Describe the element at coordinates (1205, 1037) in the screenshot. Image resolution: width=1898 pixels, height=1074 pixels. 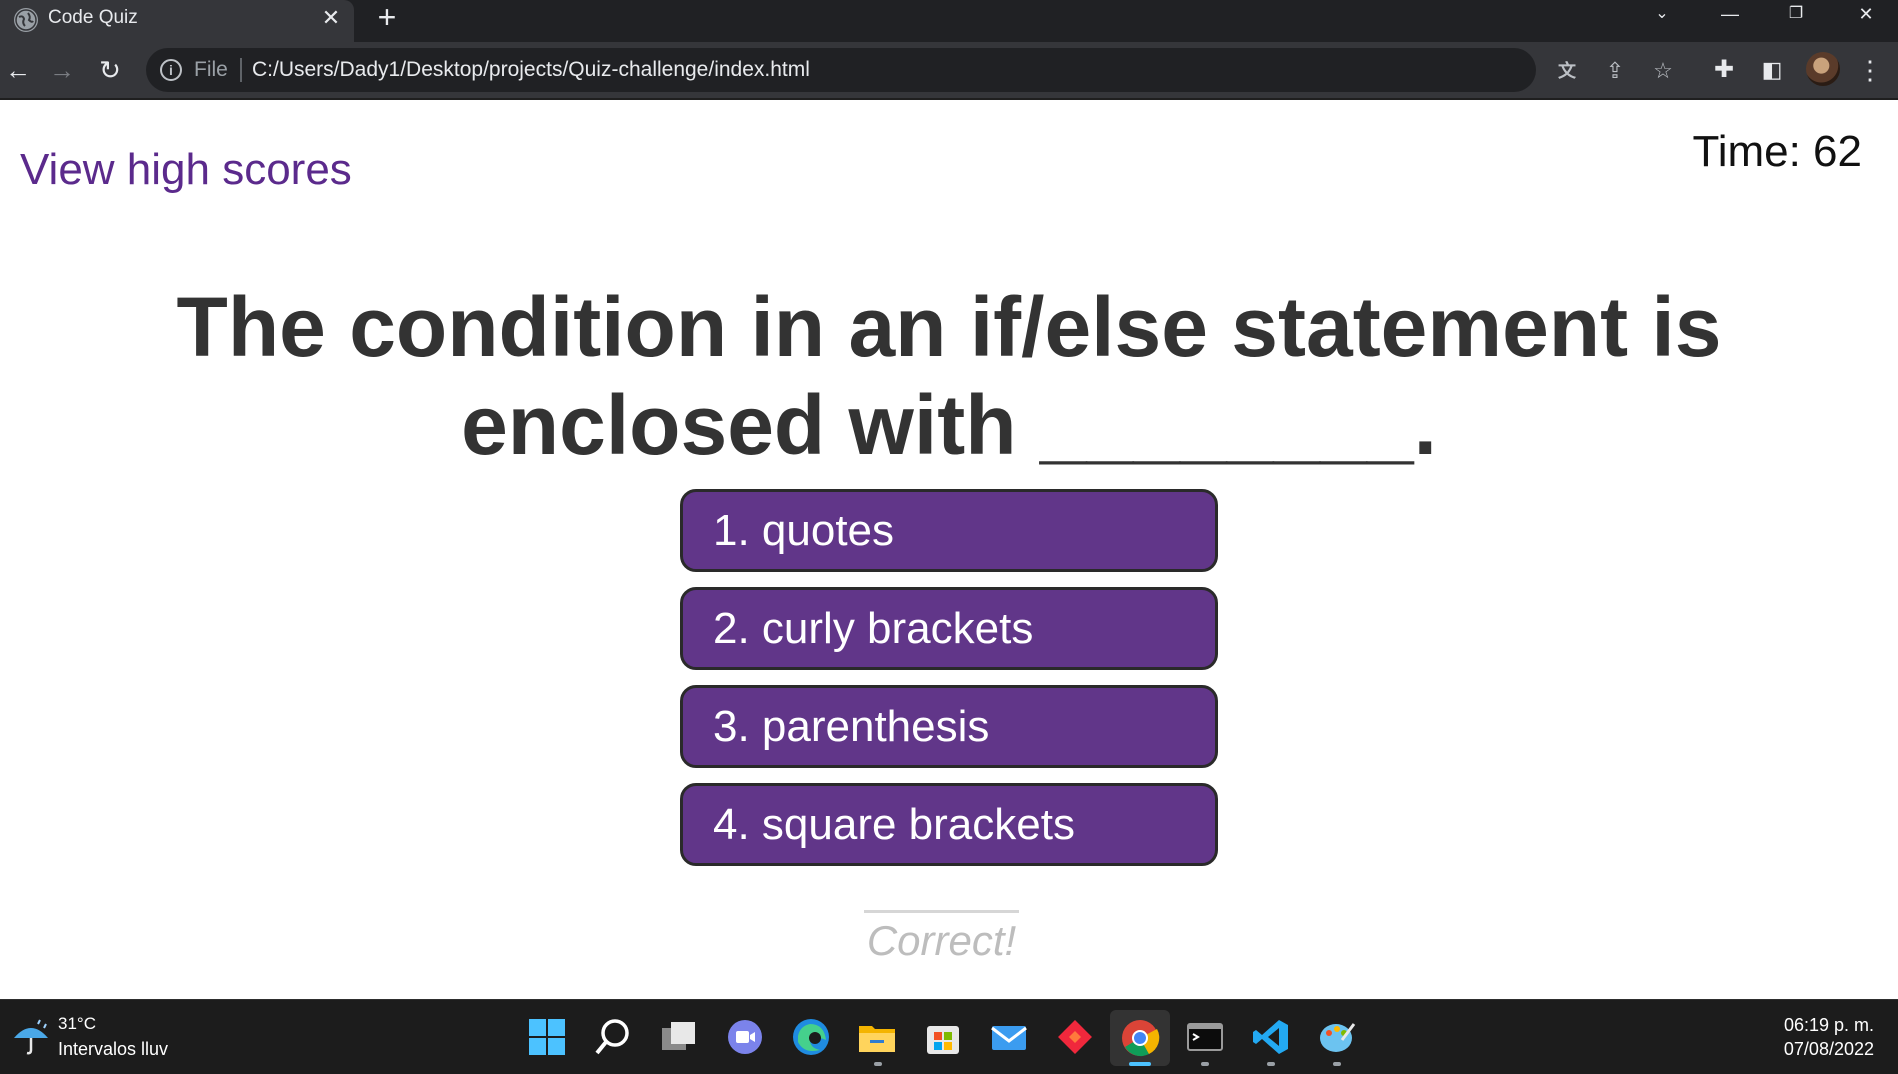
I see `terminal-icon` at that location.